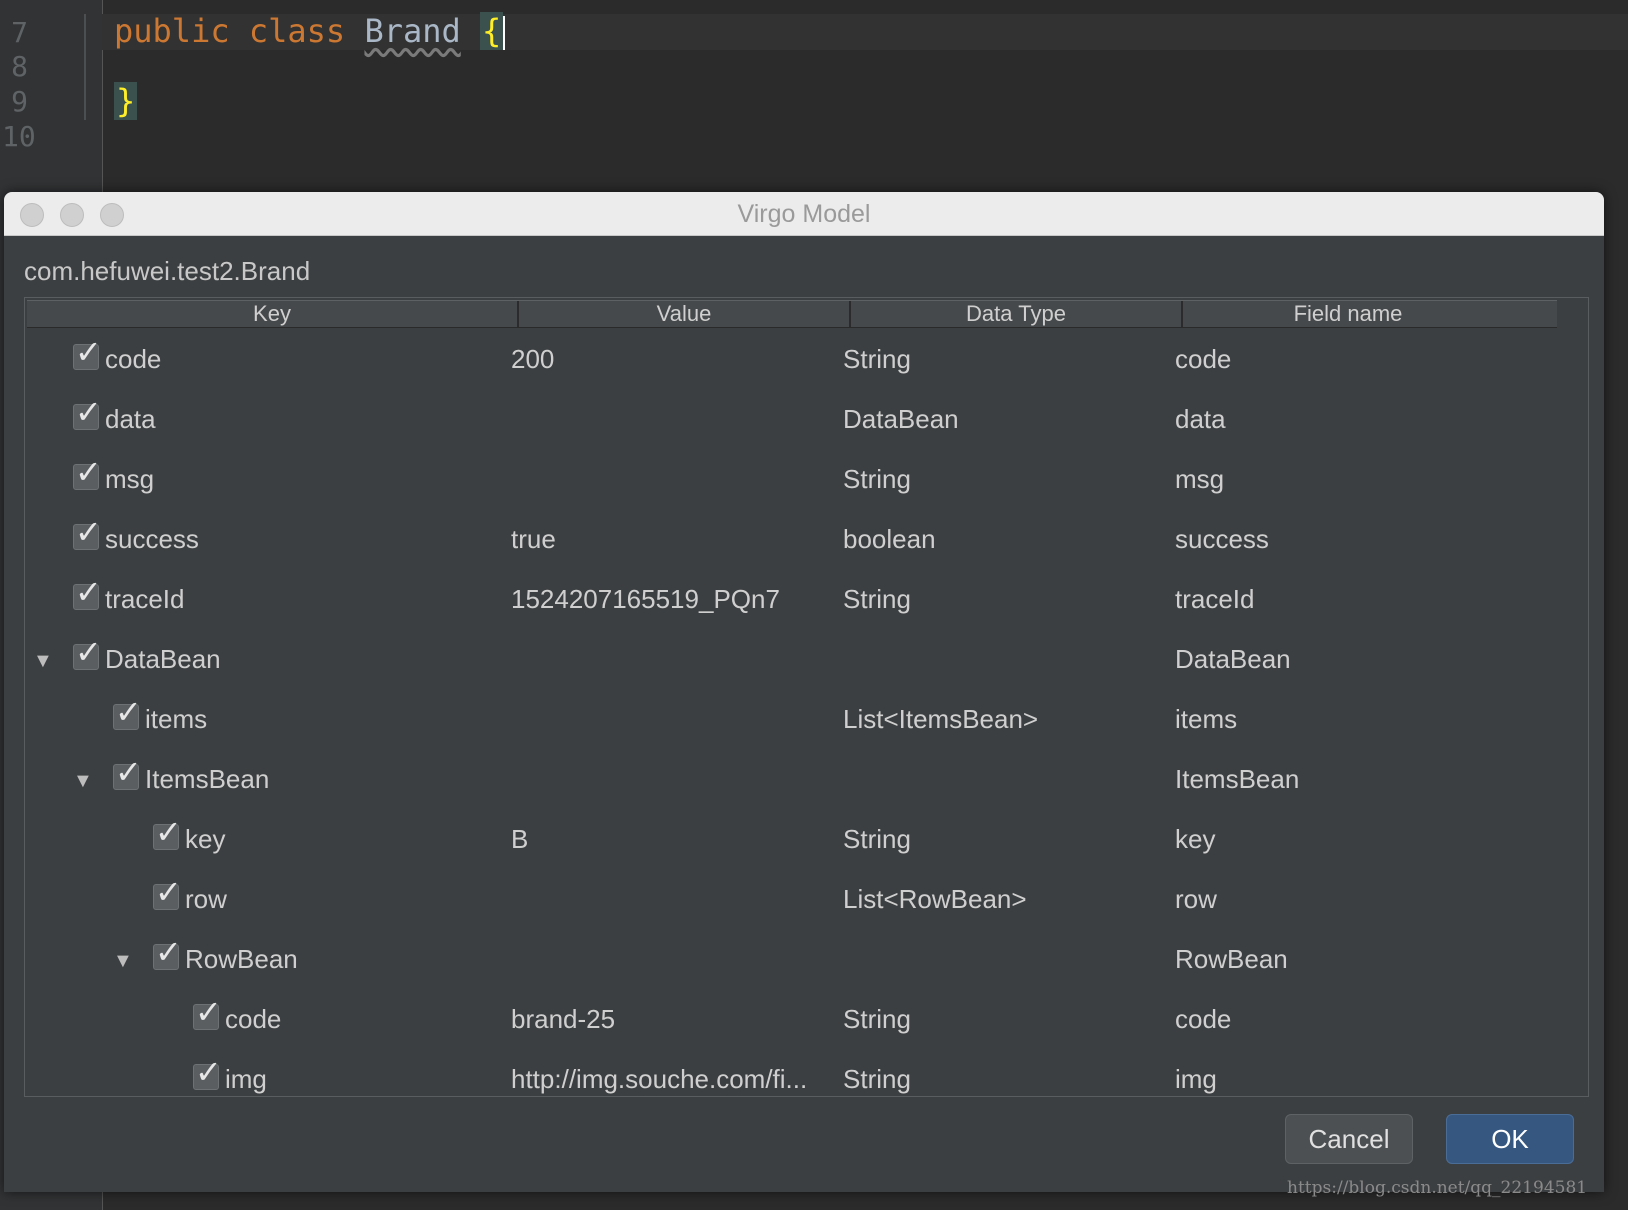  I want to click on fold-guide, so click(85, 67).